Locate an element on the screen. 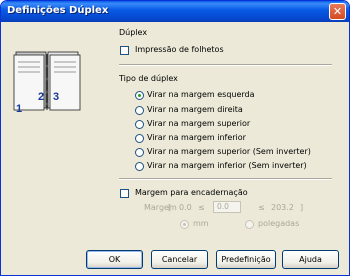 The image size is (350, 276). page-number-2: 2 is located at coordinates (41, 97).